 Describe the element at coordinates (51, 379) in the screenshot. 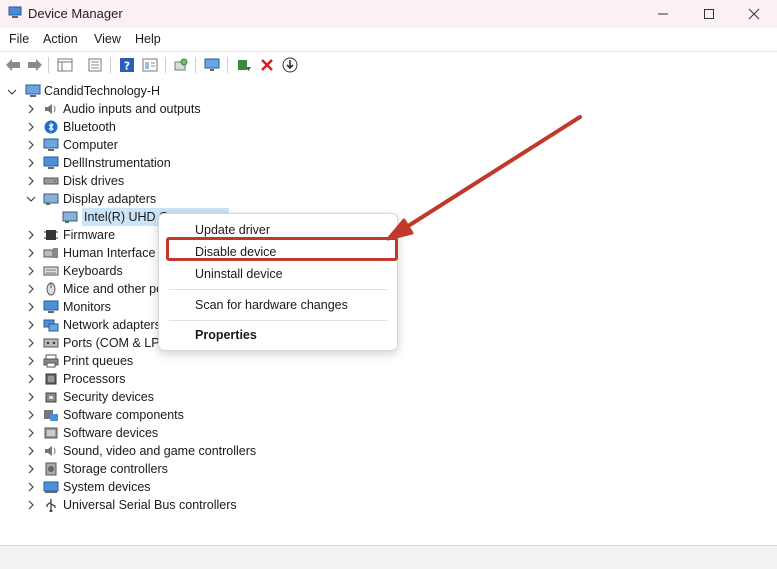

I see `processor-icon` at that location.